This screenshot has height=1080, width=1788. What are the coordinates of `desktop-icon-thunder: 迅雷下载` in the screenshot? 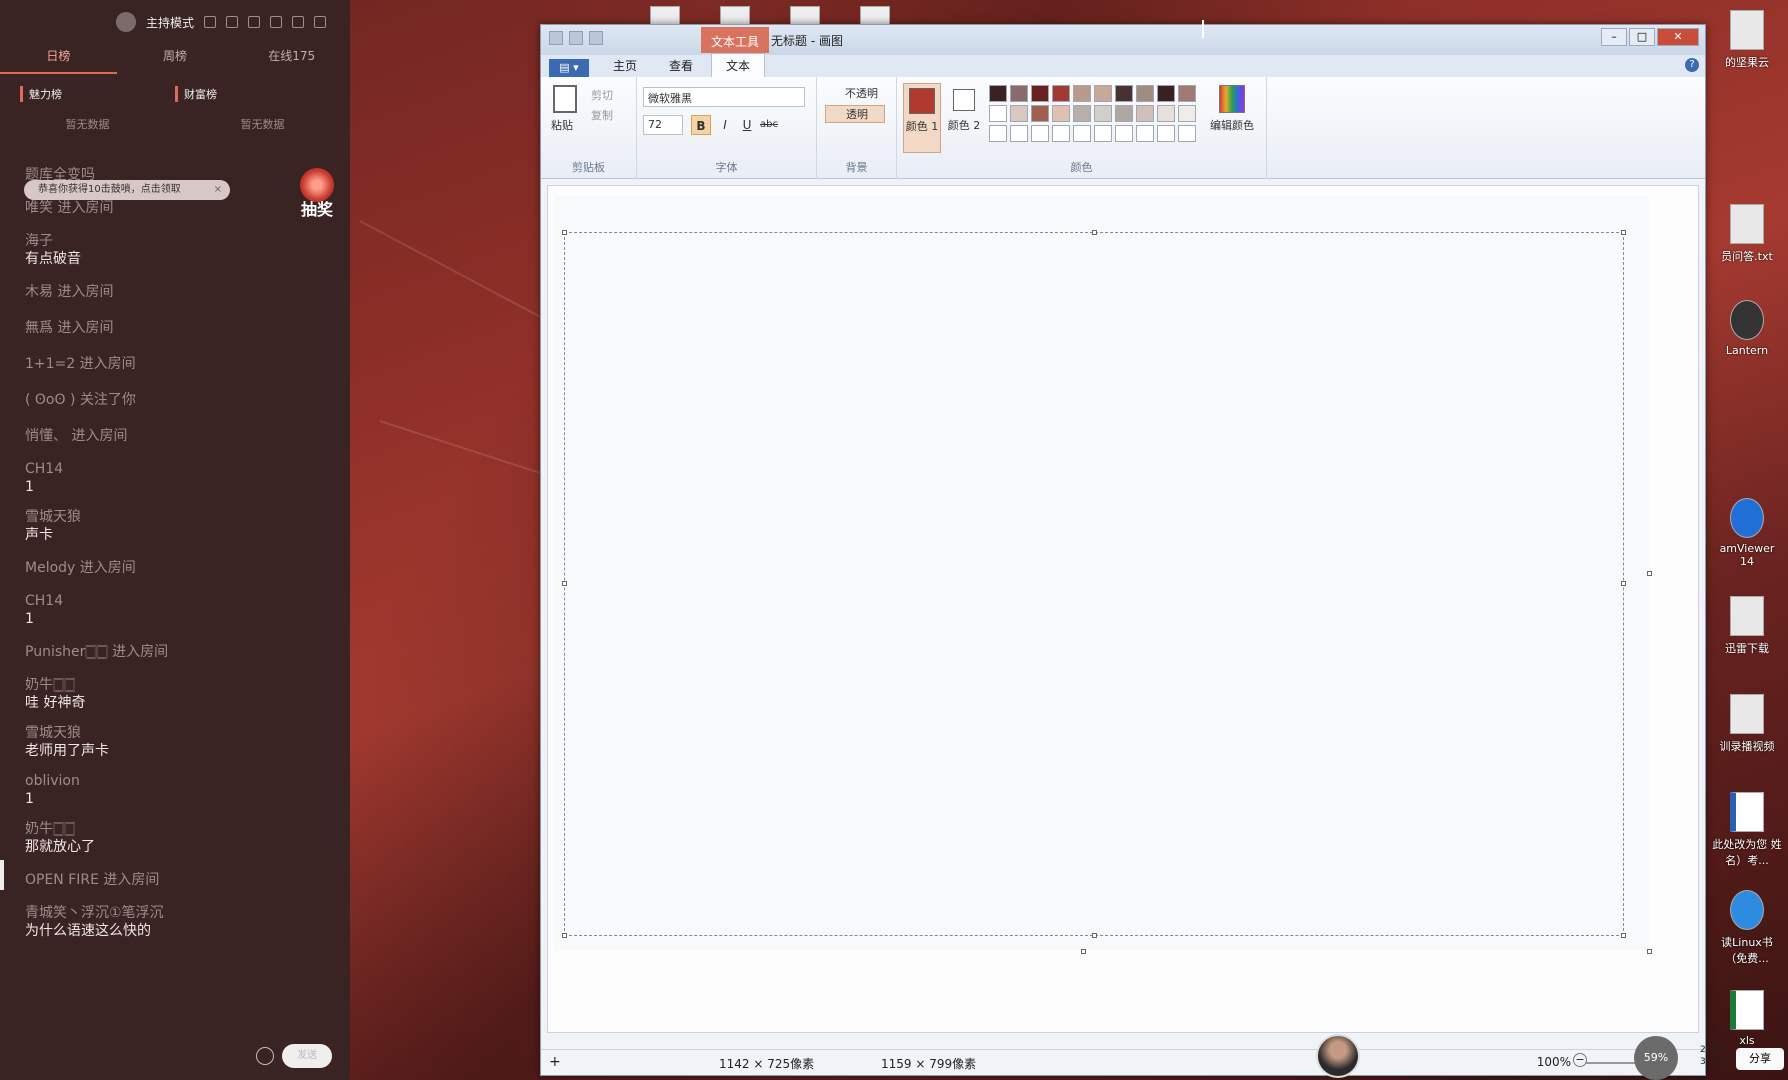 It's located at (1747, 626).